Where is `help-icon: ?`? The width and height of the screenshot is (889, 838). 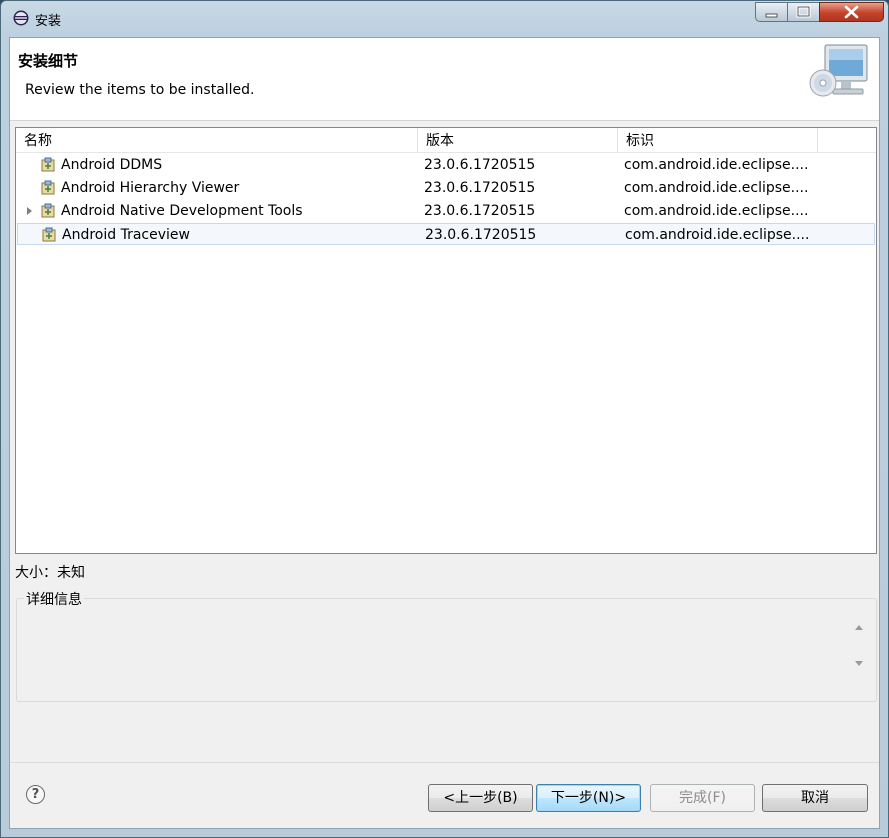 help-icon: ? is located at coordinates (35, 794).